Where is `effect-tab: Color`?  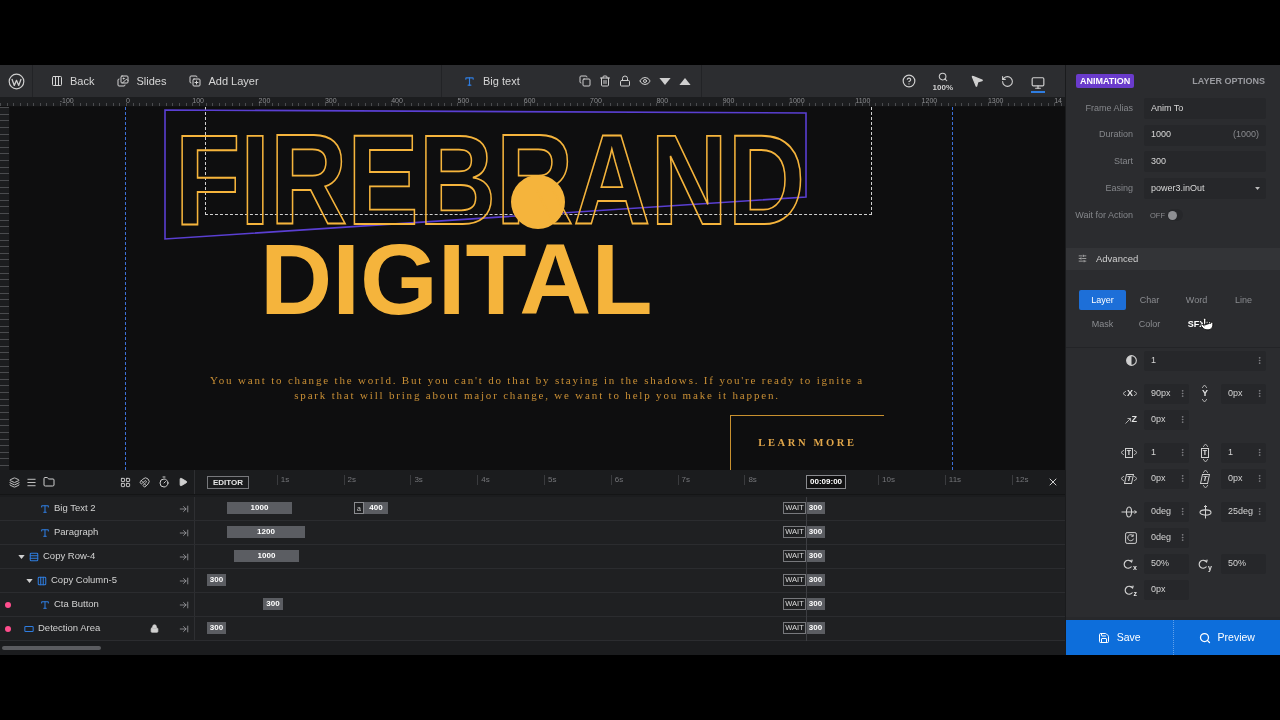 effect-tab: Color is located at coordinates (1149, 323).